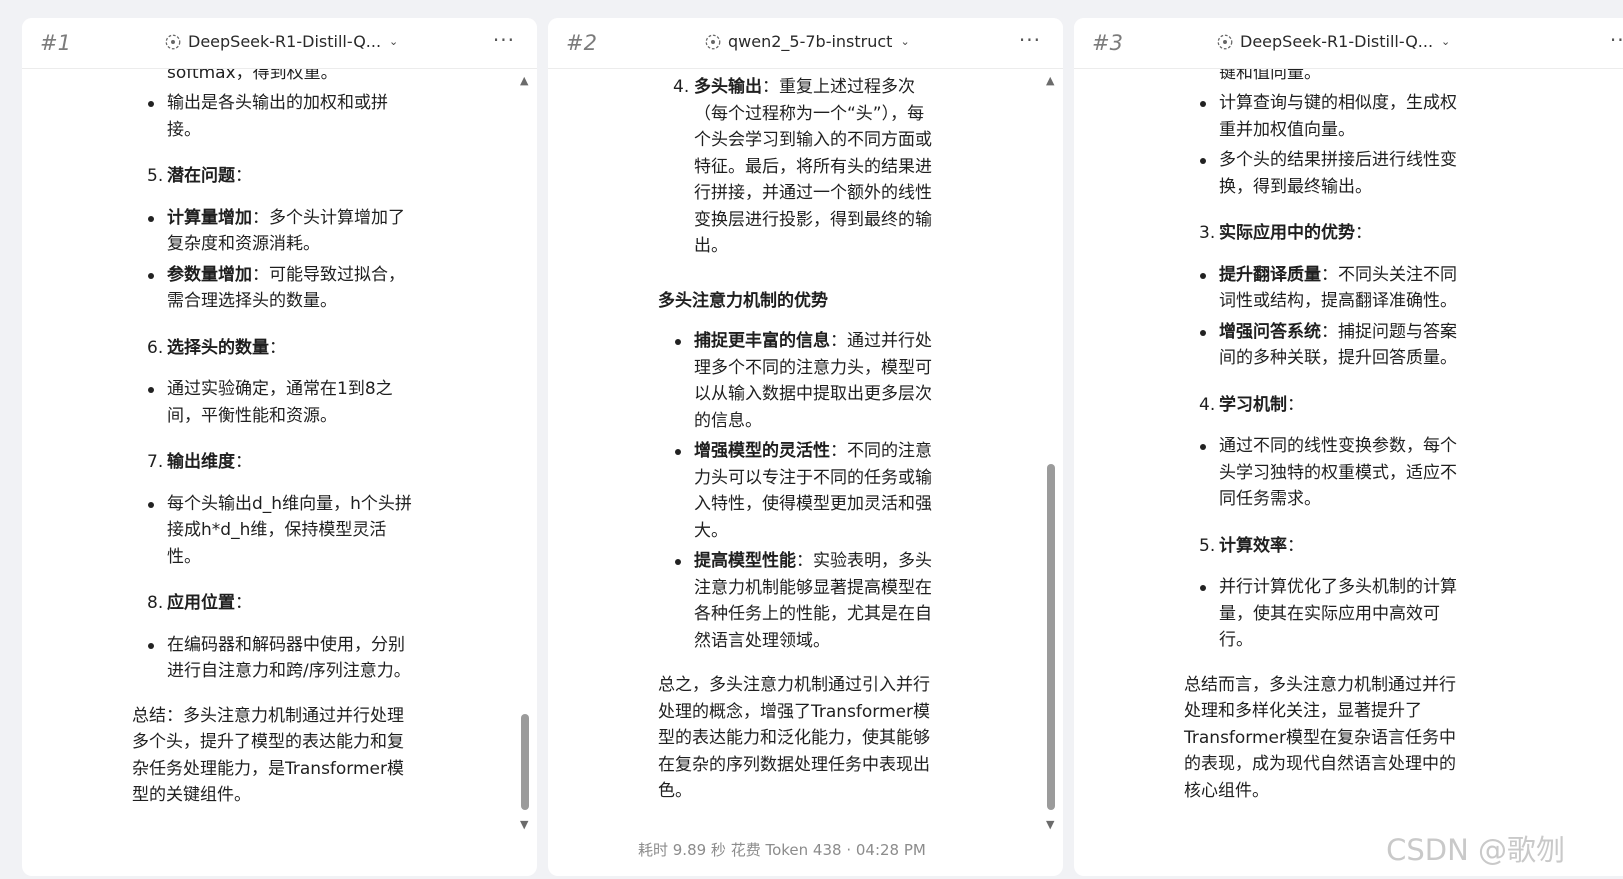 Image resolution: width=1623 pixels, height=879 pixels. I want to click on list-item-line: 输出是各头输出的加权和或拼, so click(277, 103).